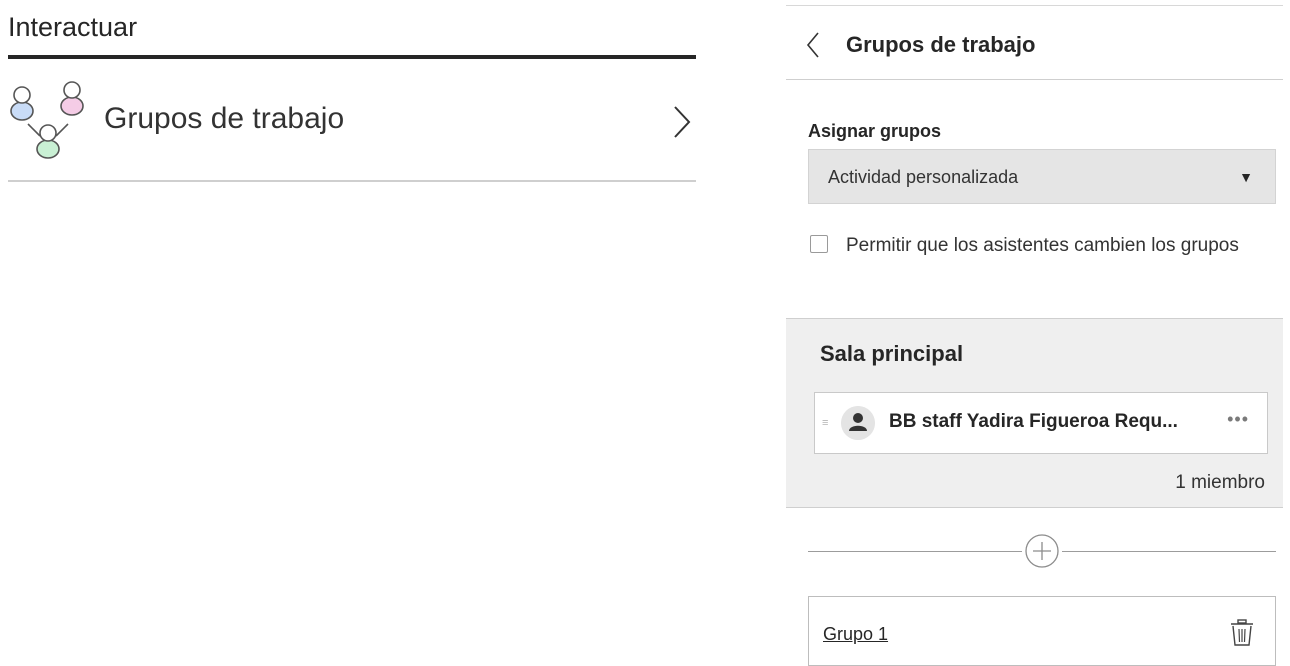  What do you see at coordinates (941, 44) in the screenshot?
I see `panel-title: Grupos de trabajo` at bounding box center [941, 44].